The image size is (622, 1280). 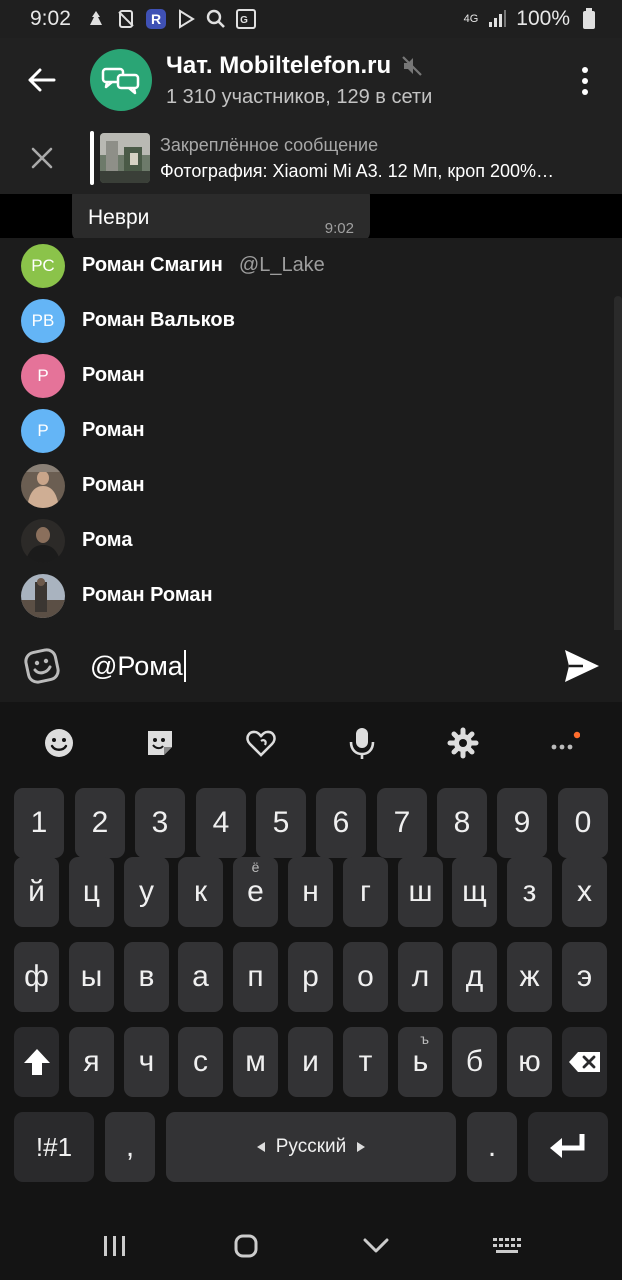 I want to click on comma-key: ,, so click(x=130, y=1147).